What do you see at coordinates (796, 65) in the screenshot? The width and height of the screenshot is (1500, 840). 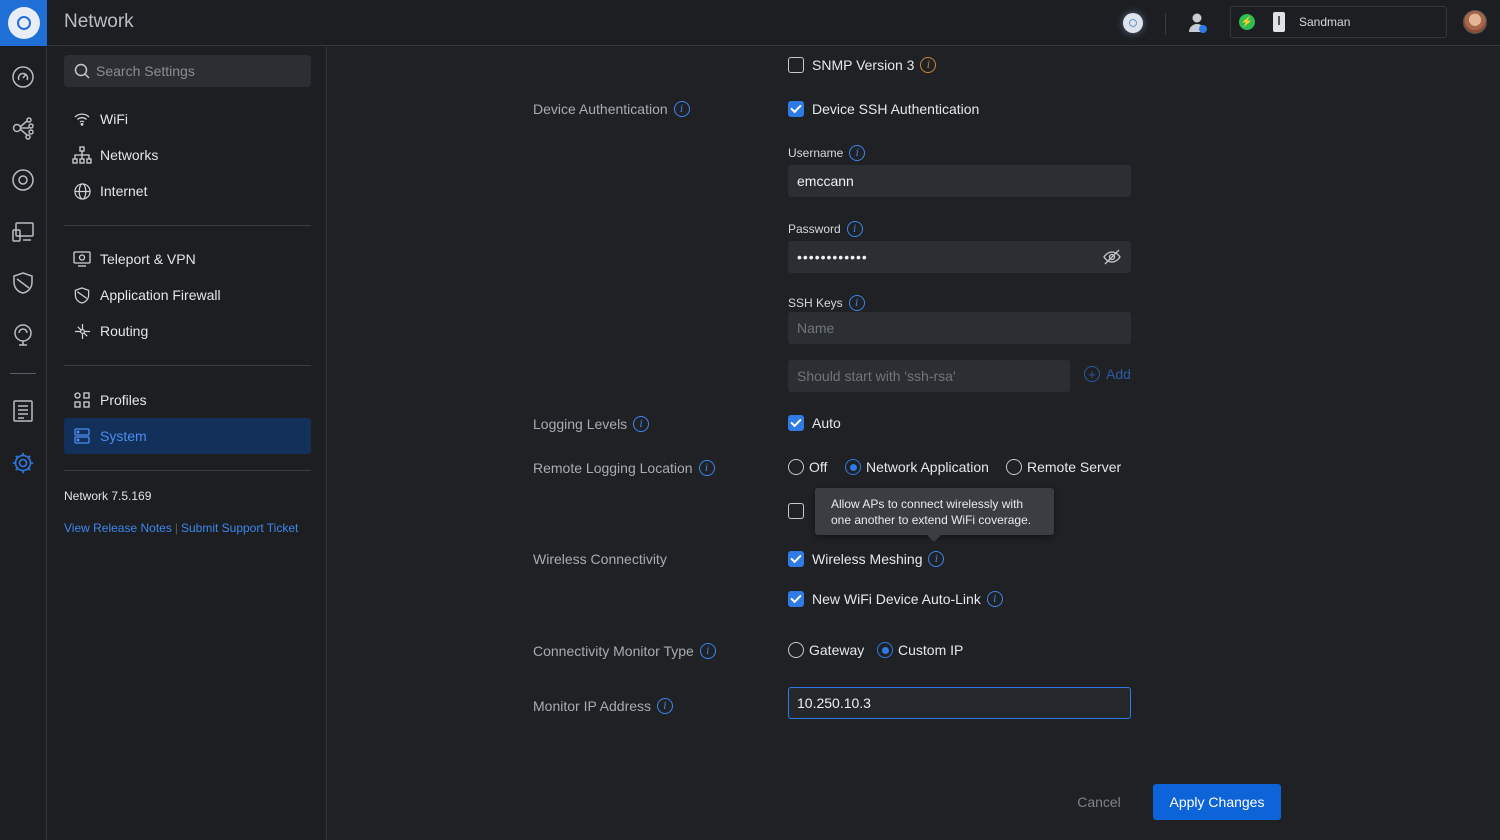 I see `snmp-v3-checkbox` at bounding box center [796, 65].